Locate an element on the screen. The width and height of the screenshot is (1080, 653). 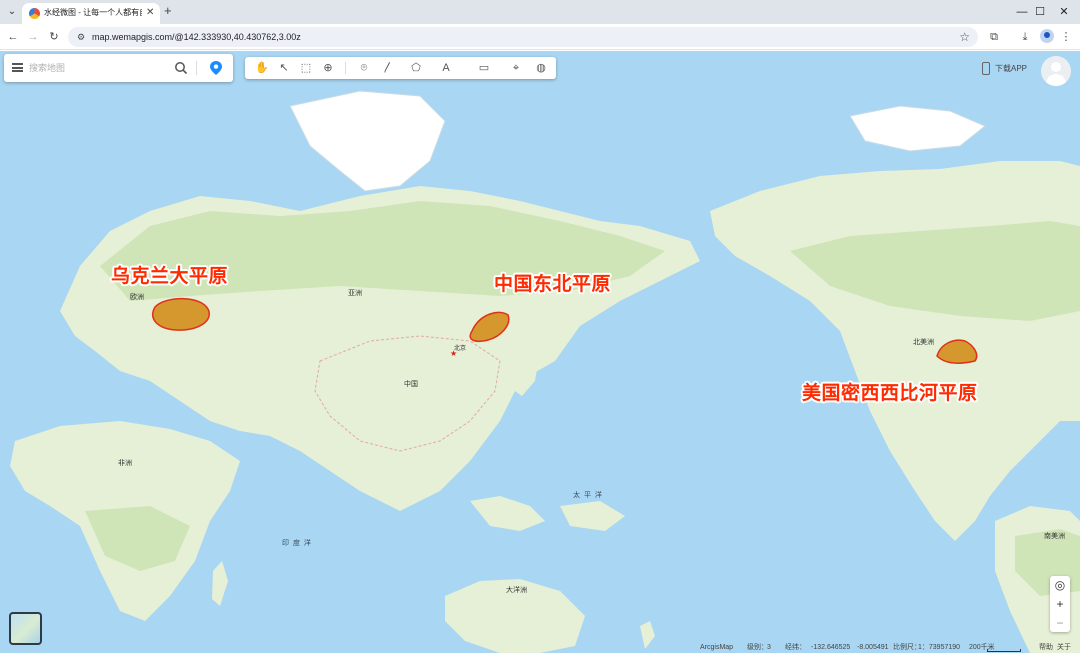
zoom-out-button: − is located at coordinates (1060, 623).